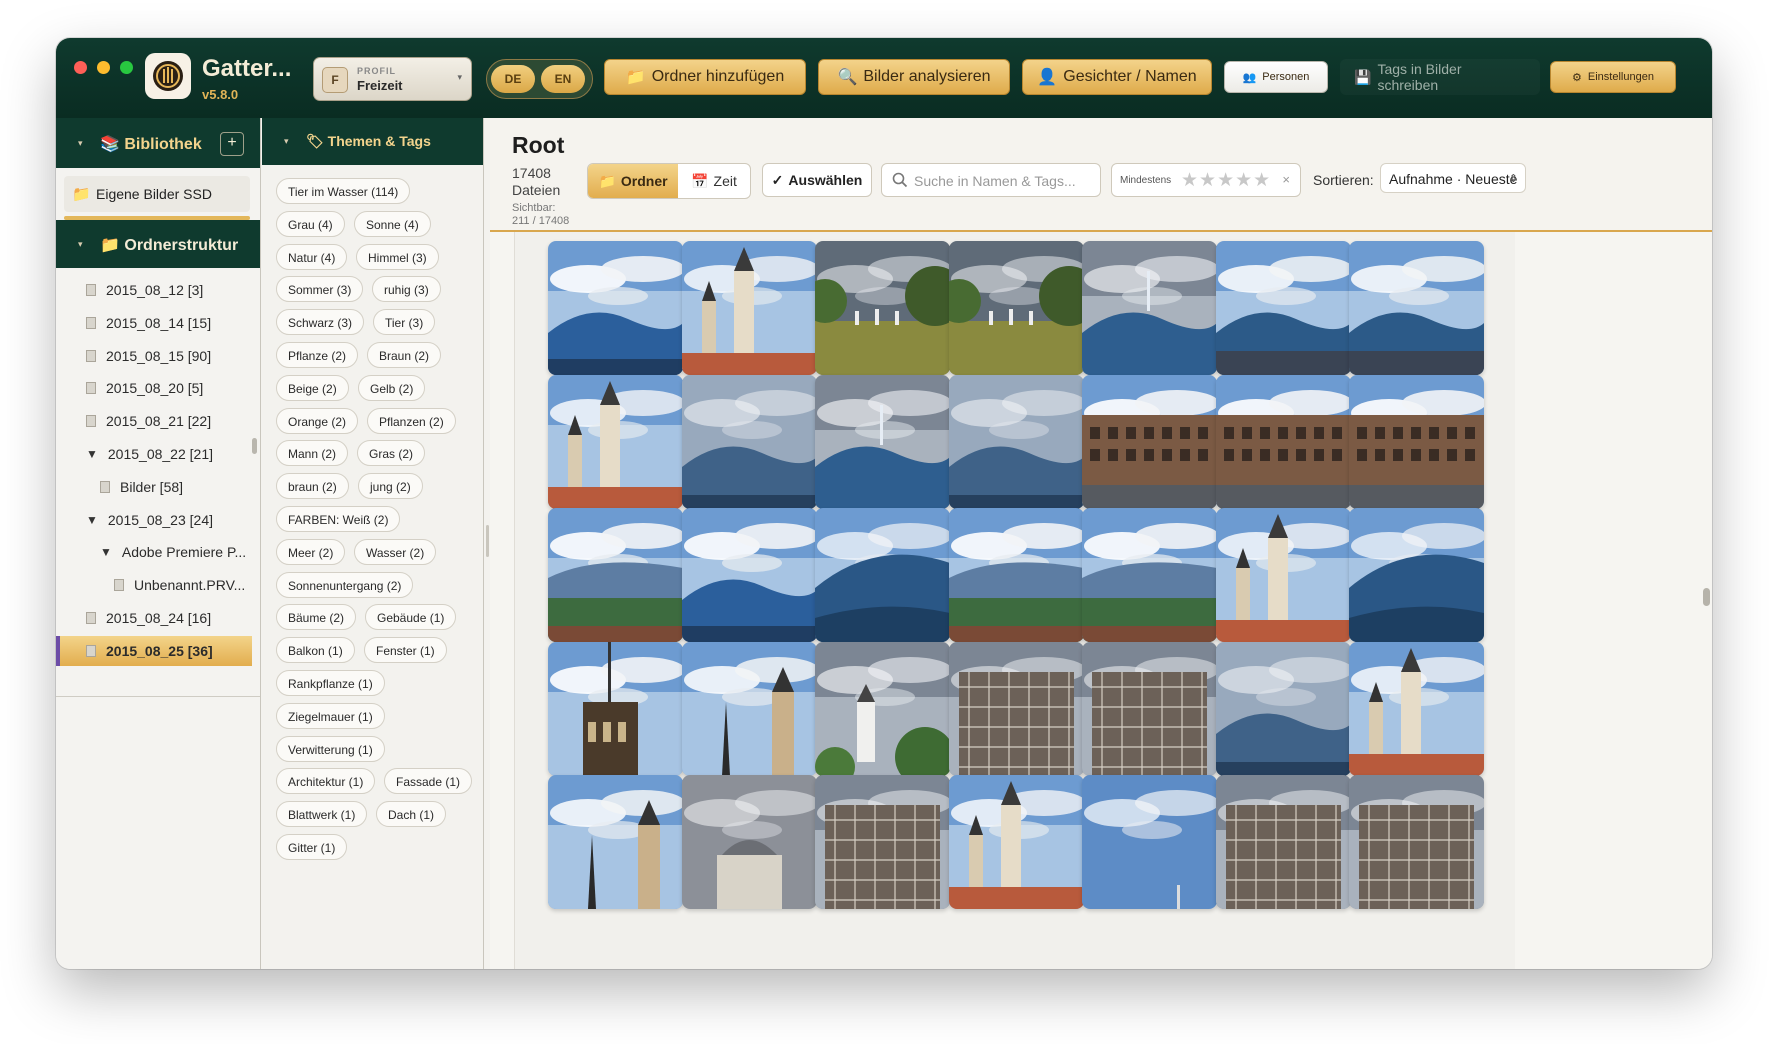 The height and width of the screenshot is (1044, 1769). What do you see at coordinates (157, 198) in the screenshot?
I see `library-source-item: 📁 Eigene Bilder SSD` at bounding box center [157, 198].